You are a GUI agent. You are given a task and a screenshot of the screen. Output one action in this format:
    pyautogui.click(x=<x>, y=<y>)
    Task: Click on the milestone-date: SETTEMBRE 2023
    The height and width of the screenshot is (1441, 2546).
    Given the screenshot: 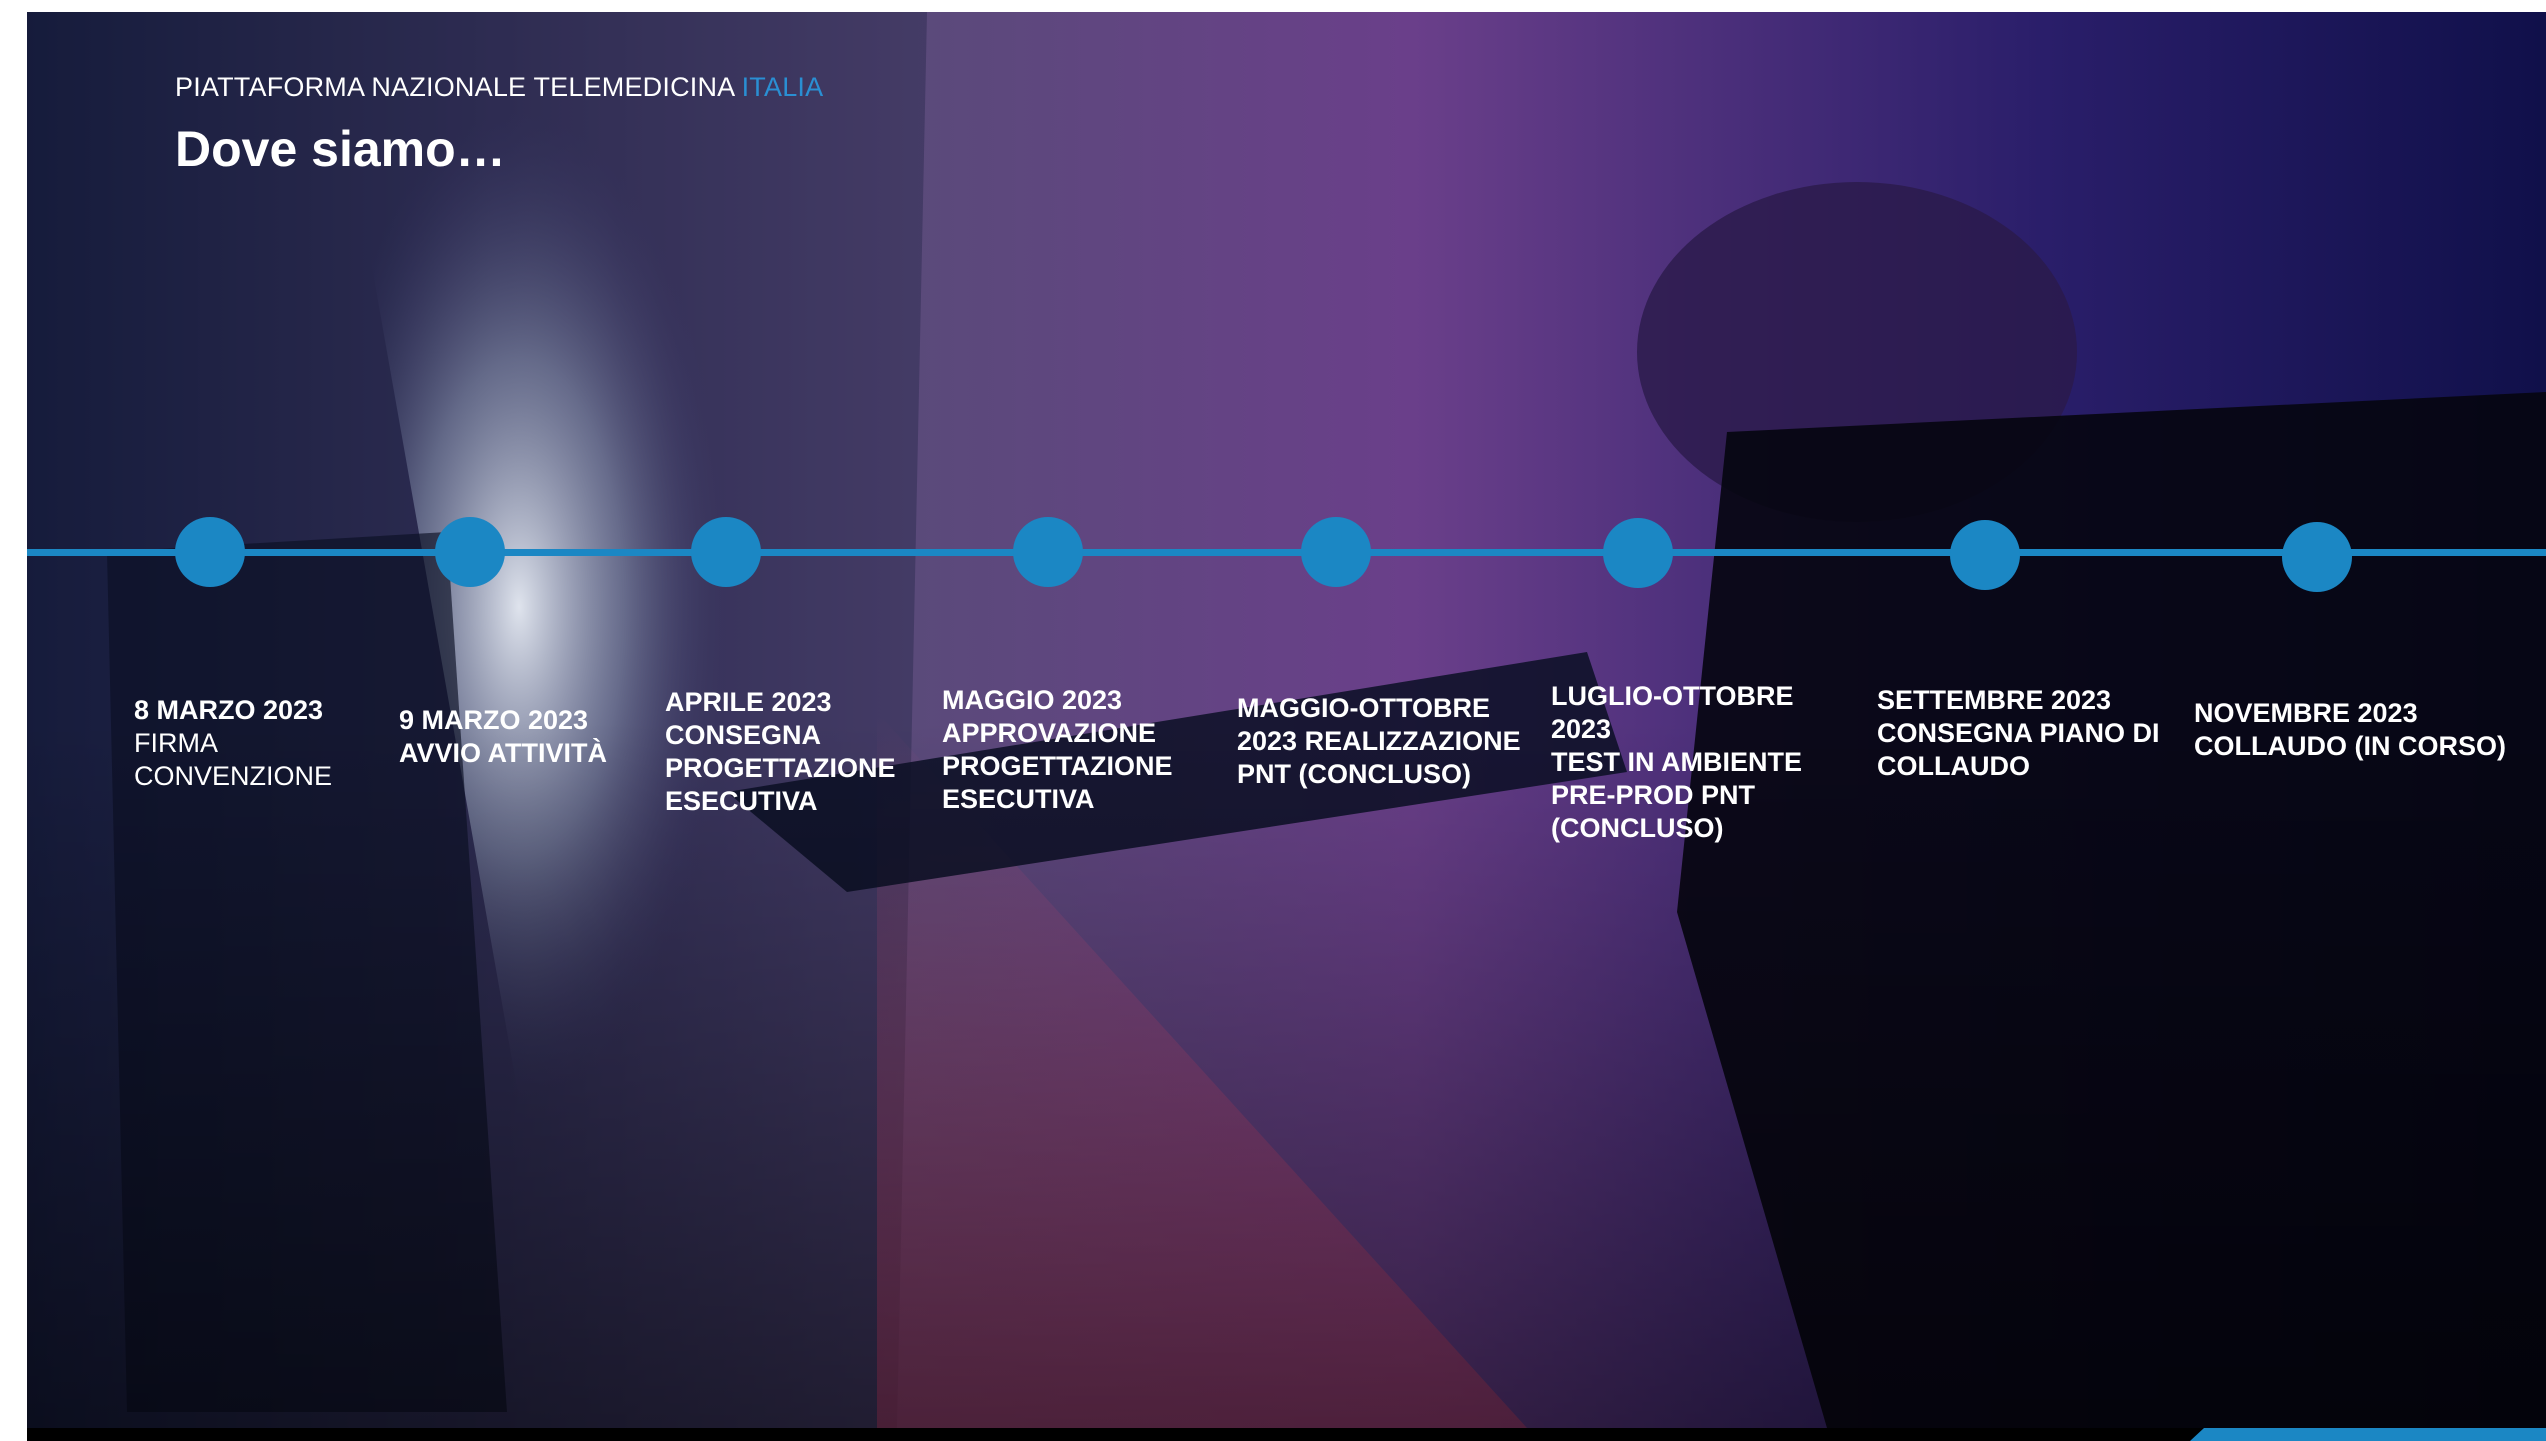 What is the action you would take?
    pyautogui.click(x=1994, y=700)
    